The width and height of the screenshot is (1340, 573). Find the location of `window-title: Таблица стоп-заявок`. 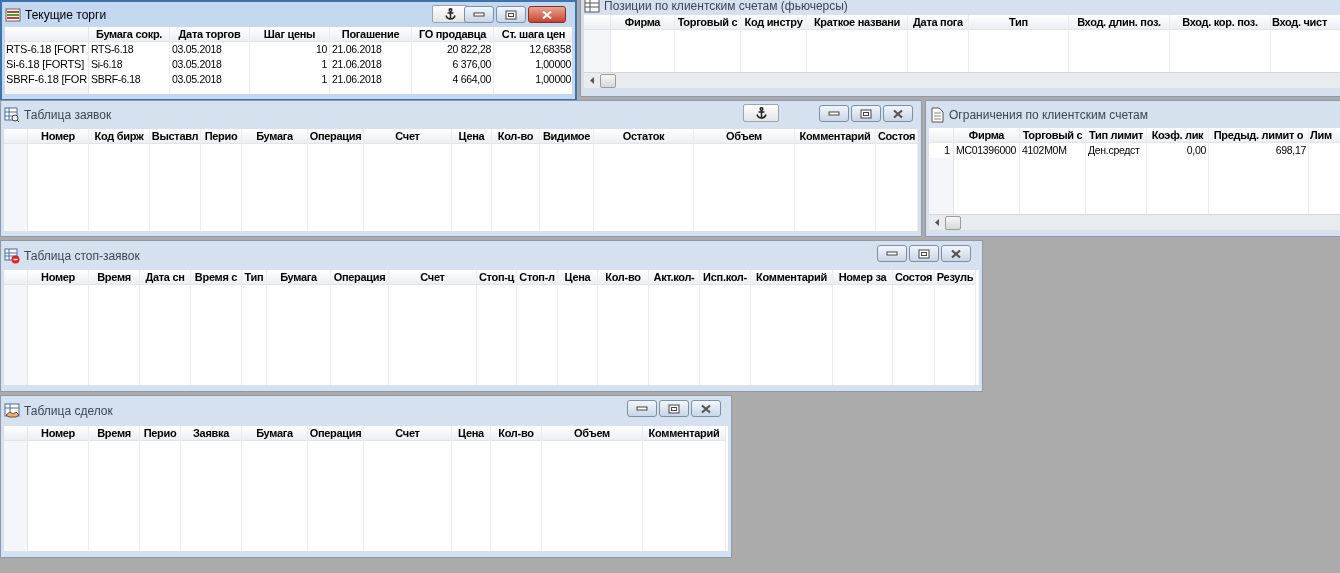

window-title: Таблица стоп-заявок is located at coordinates (82, 256).